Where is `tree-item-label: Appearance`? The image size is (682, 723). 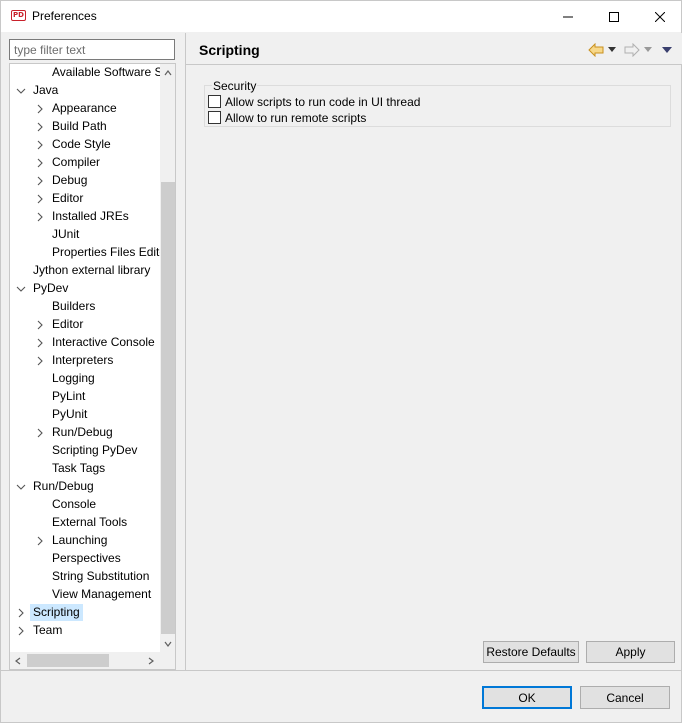
tree-item-label: Appearance is located at coordinates (84, 108).